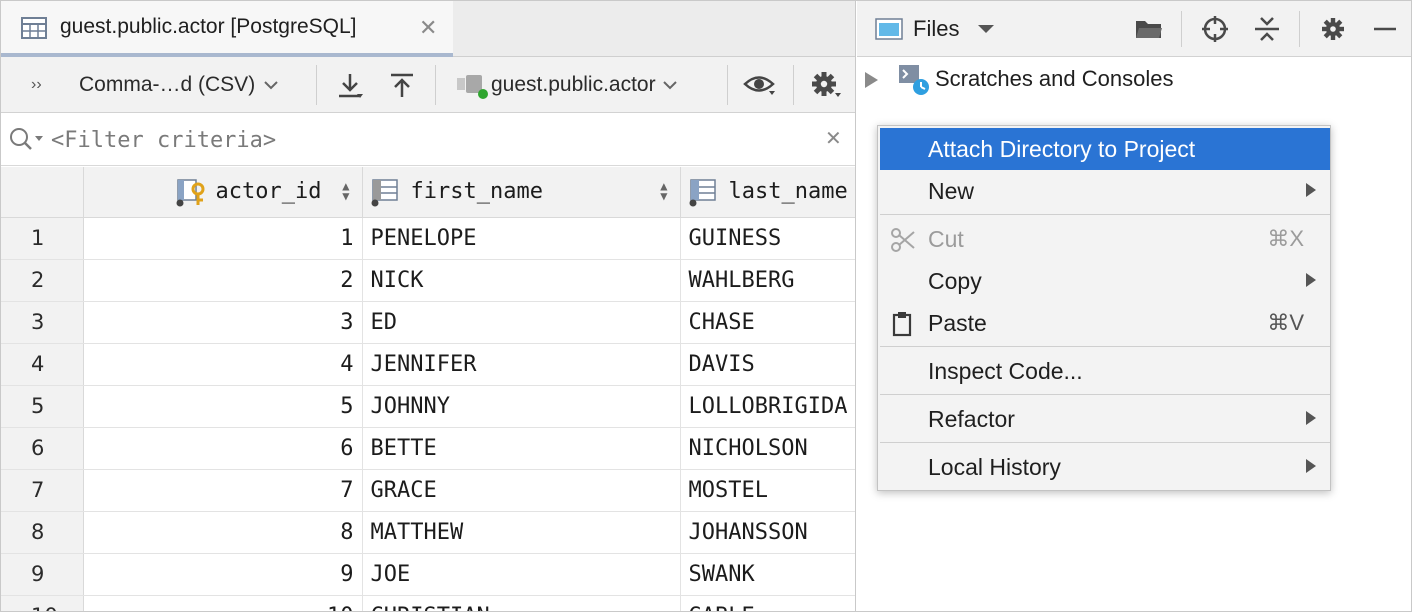 This screenshot has height=612, width=1412. Describe the element at coordinates (1062, 148) in the screenshot. I see `menu-item-label: Attach Directory to Project` at that location.